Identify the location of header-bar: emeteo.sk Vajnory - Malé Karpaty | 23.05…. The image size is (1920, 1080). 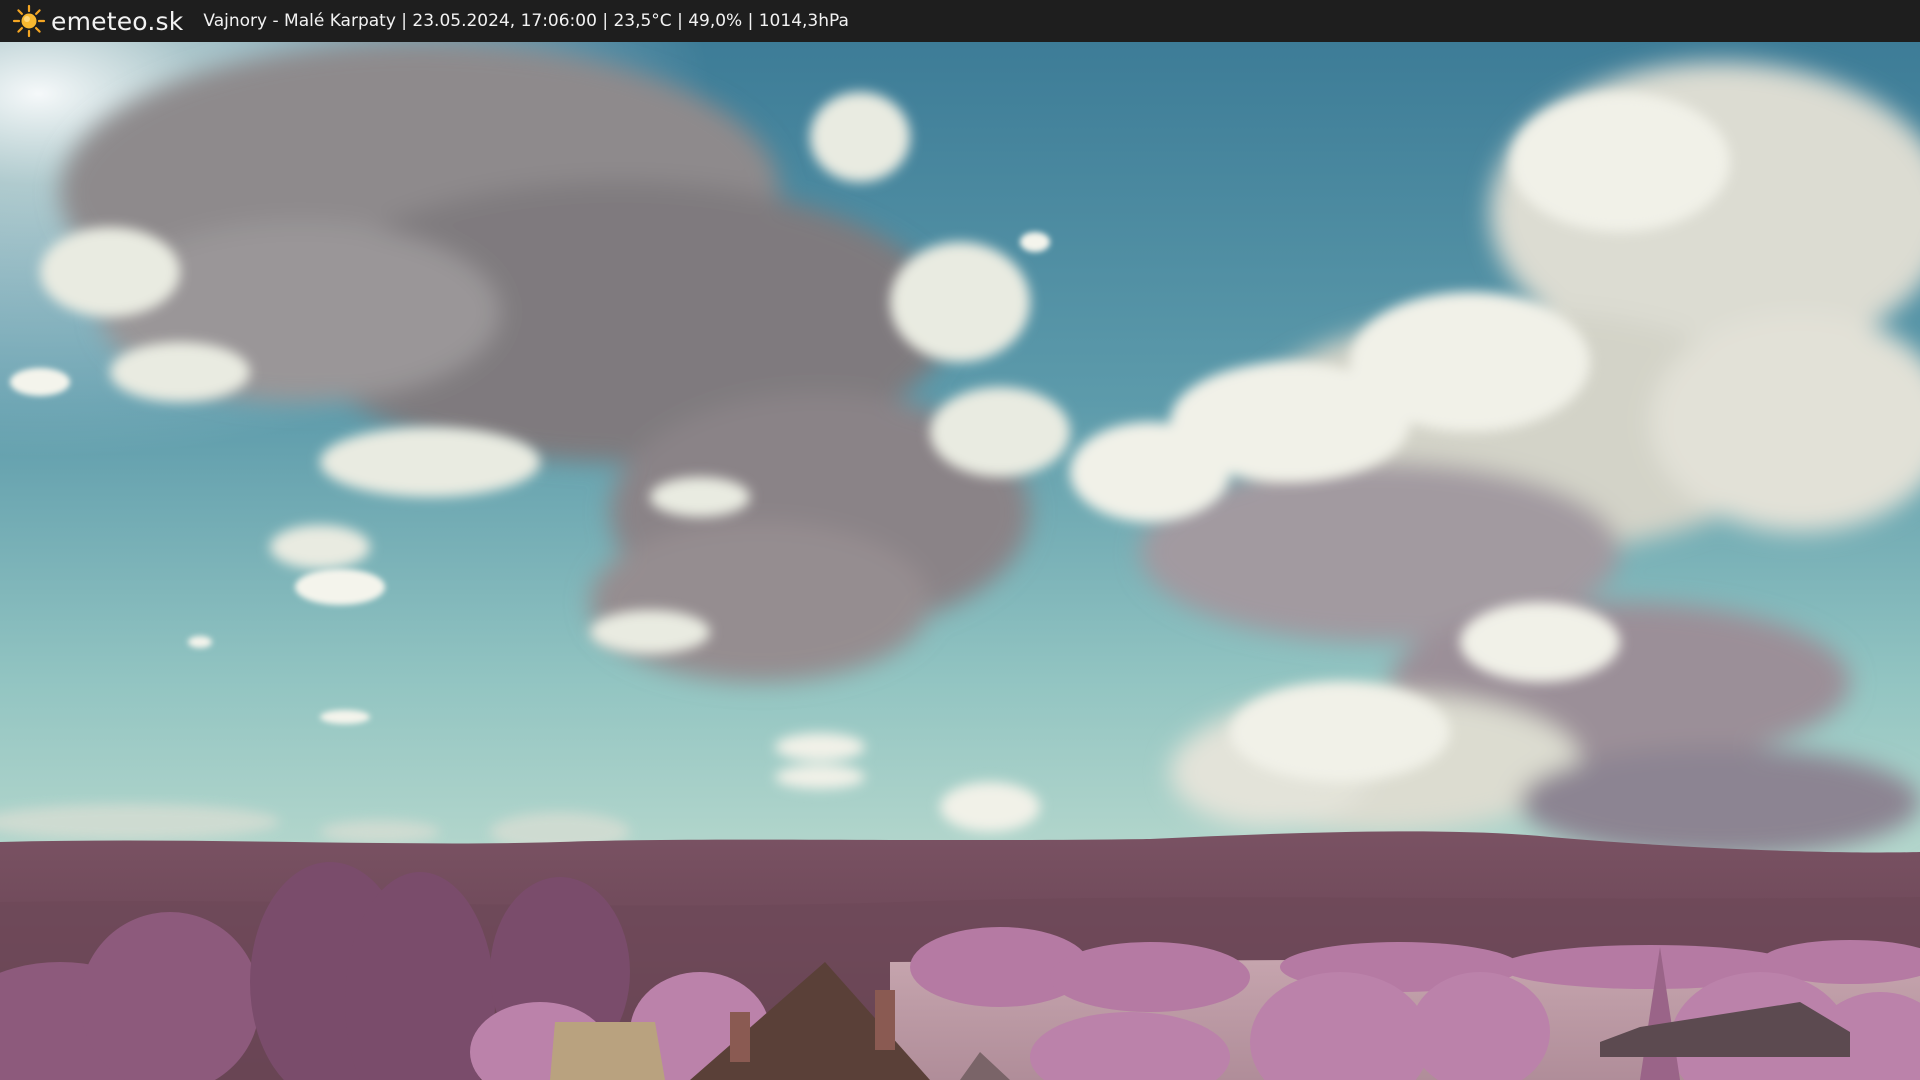
(960, 21).